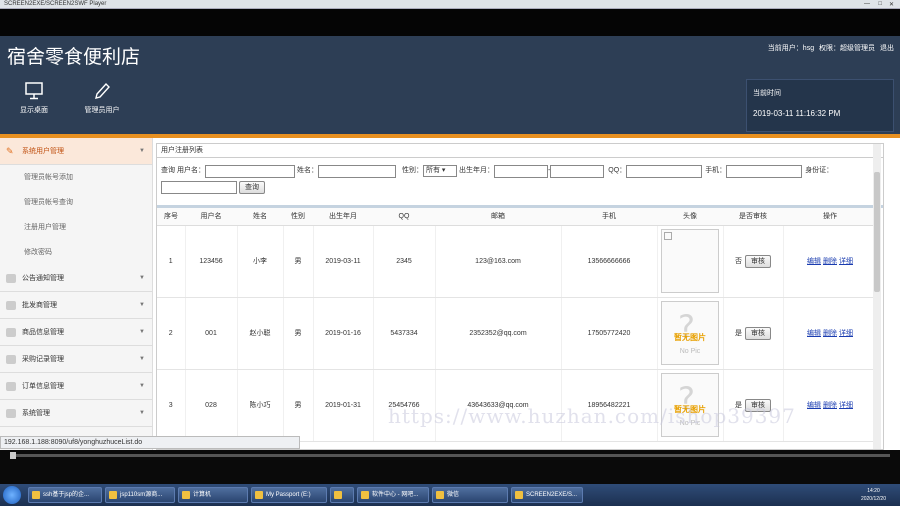  Describe the element at coordinates (609, 333) in the screenshot. I see `cell-phone: 17505772420` at that location.